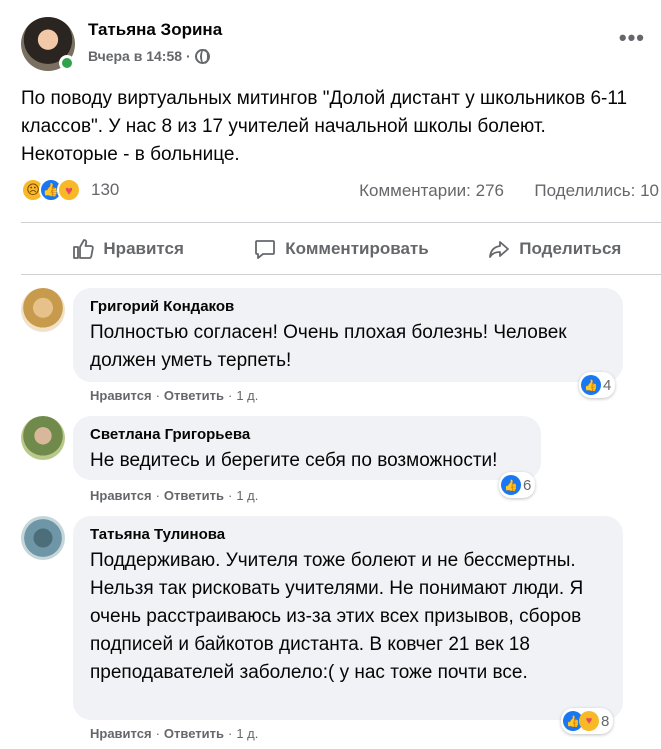 The height and width of the screenshot is (749, 661). I want to click on comment-reactions: 👍 6, so click(517, 485).